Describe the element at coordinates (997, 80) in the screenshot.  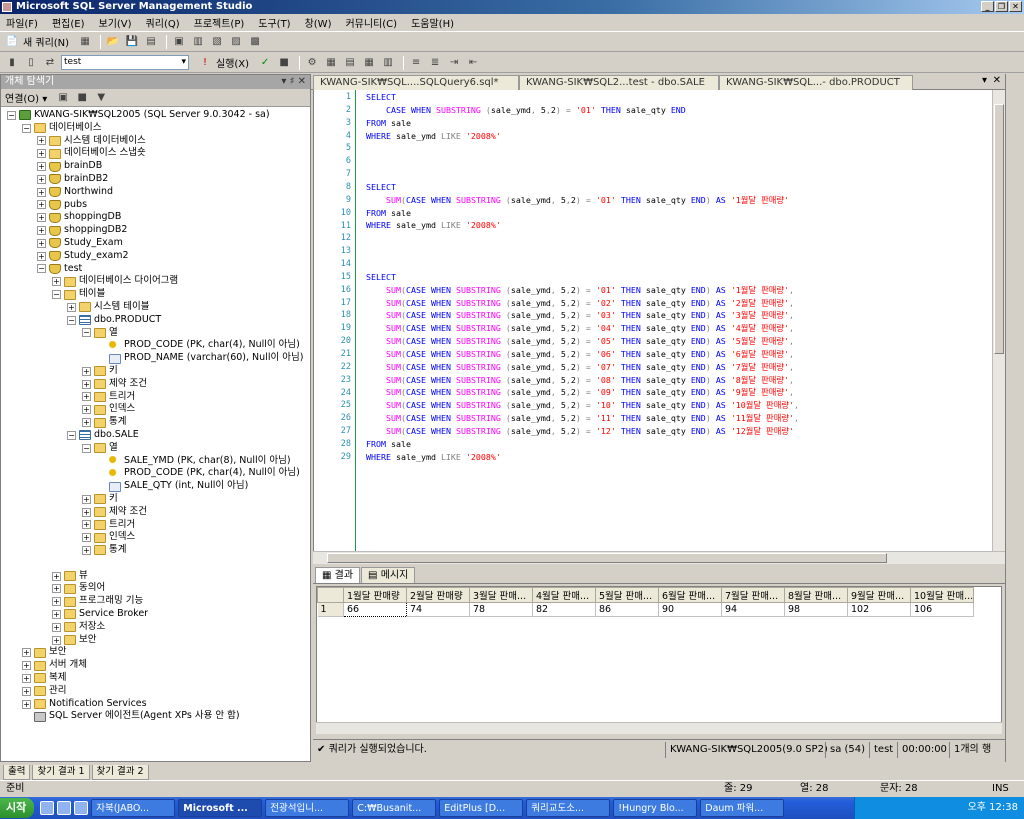
I see `tab-close-icon: ✕` at that location.